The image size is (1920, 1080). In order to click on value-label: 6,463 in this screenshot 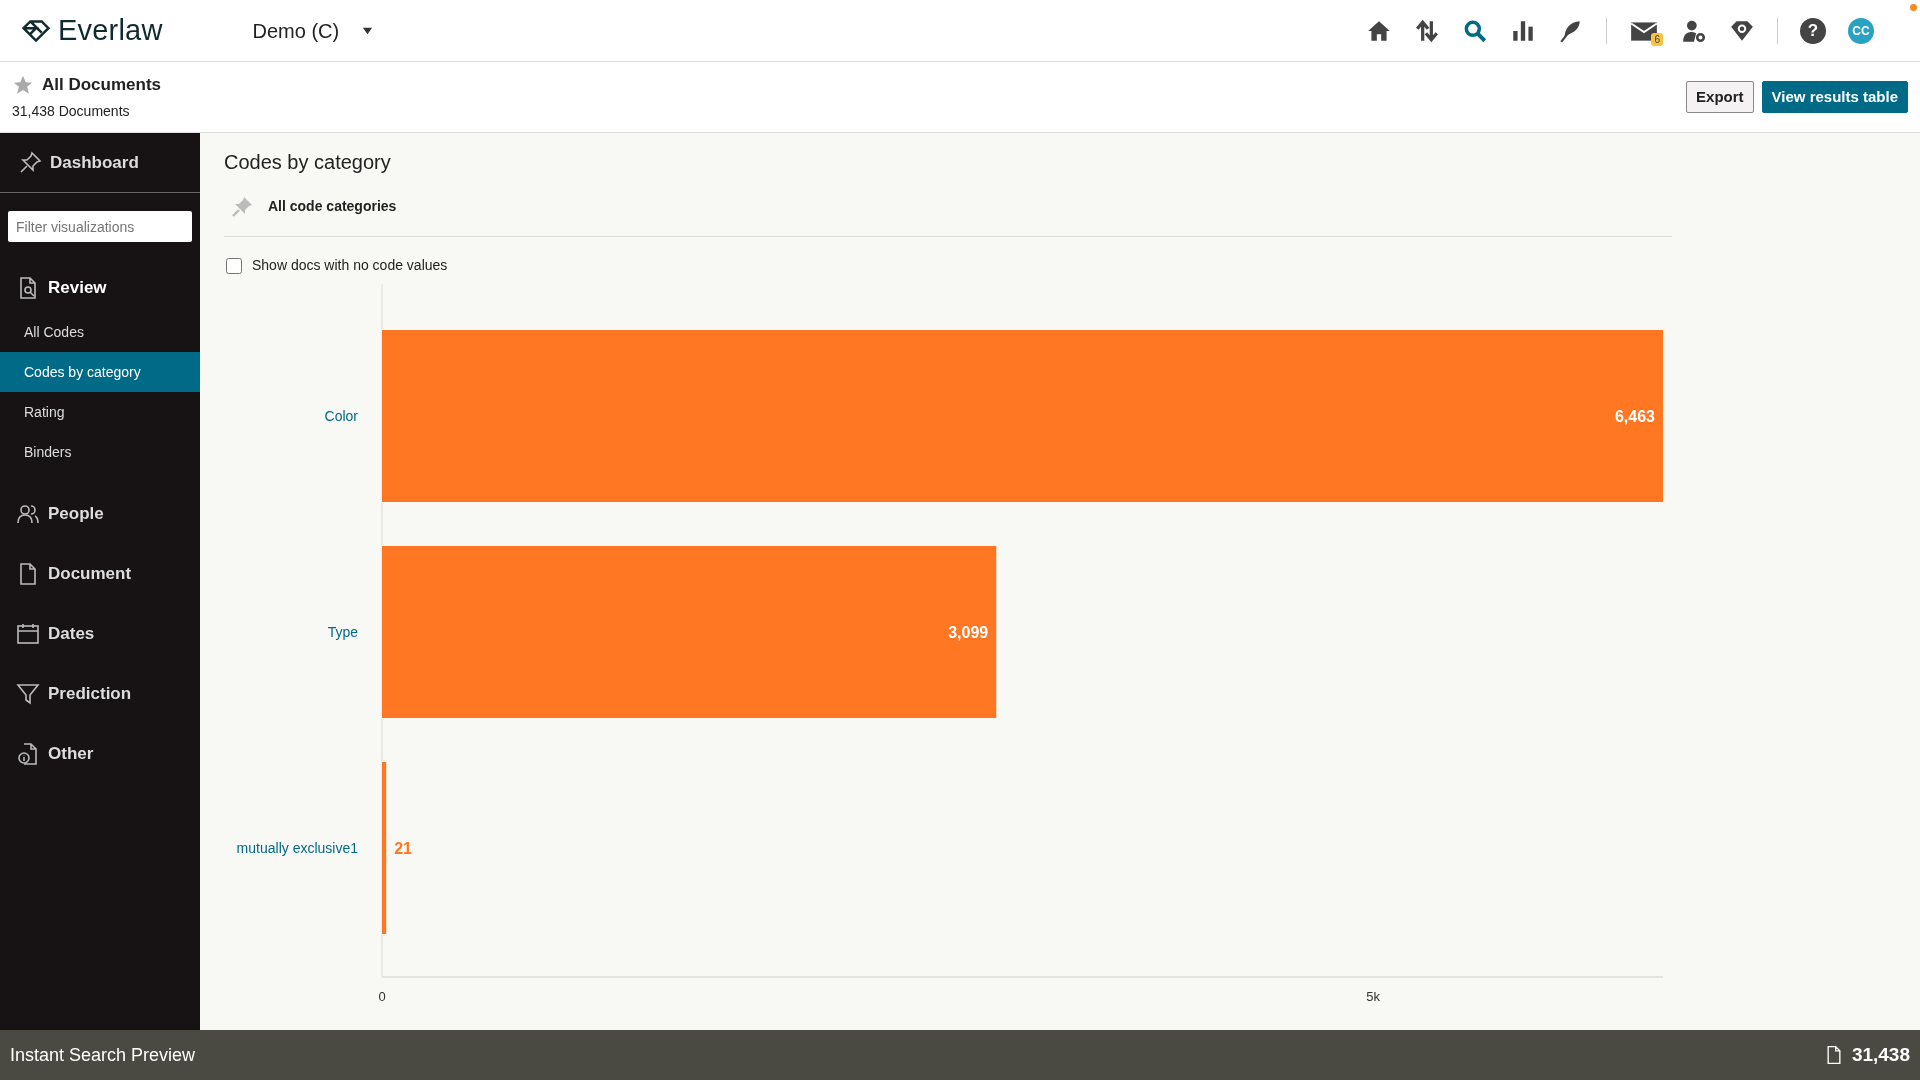, I will do `click(1634, 416)`.